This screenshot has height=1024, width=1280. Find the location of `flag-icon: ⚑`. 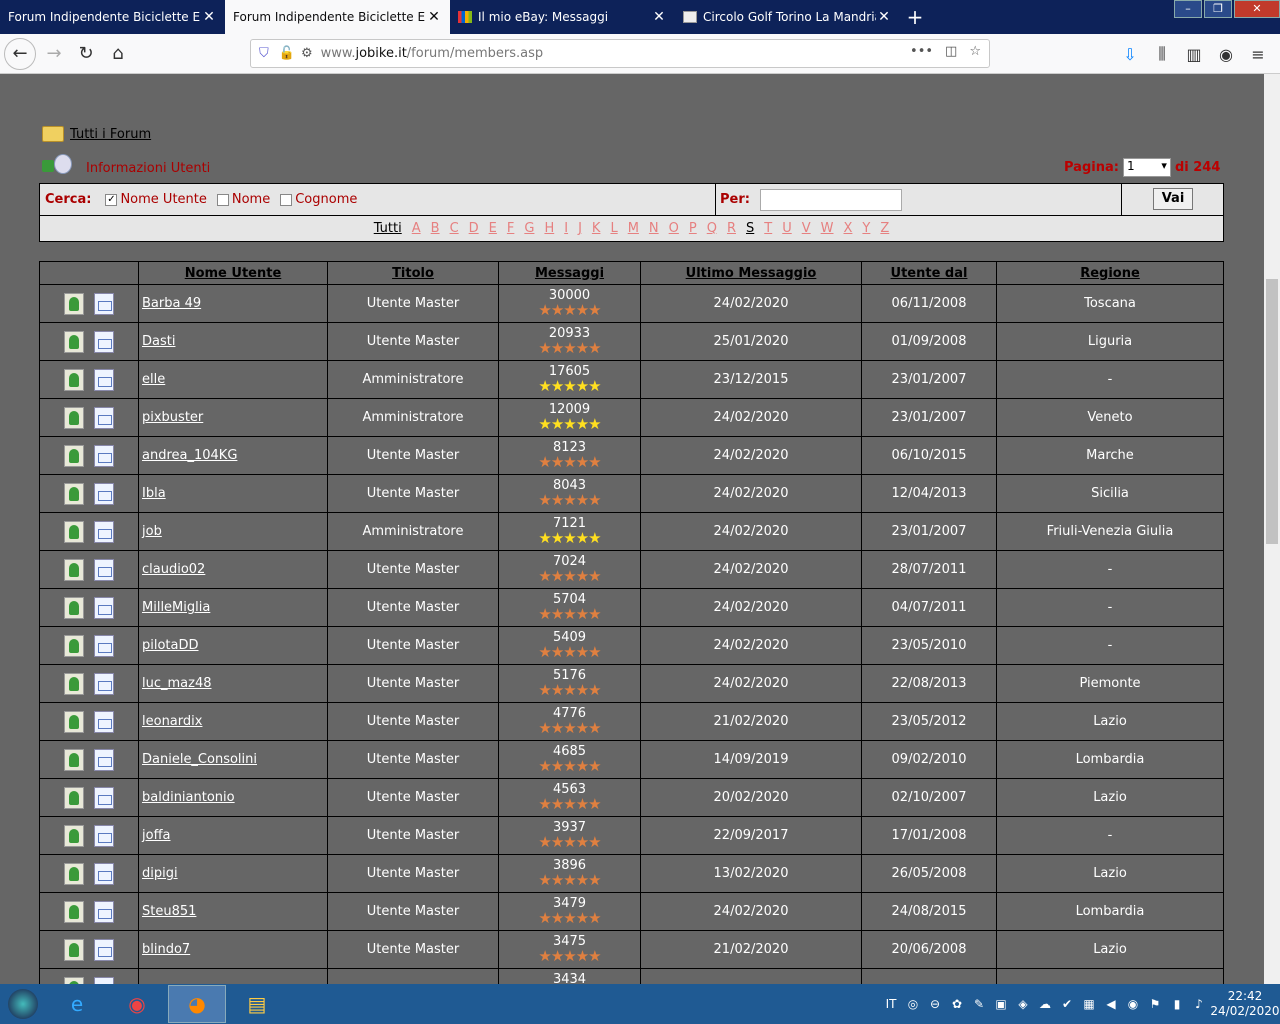

flag-icon: ⚑ is located at coordinates (1155, 1004).